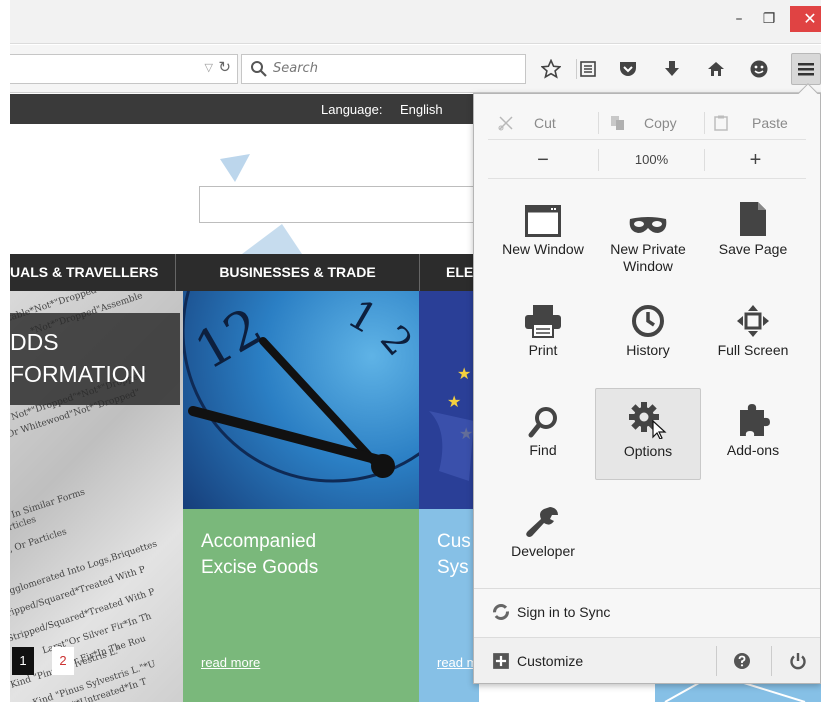 The height and width of the screenshot is (702, 821). Describe the element at coordinates (543, 450) in the screenshot. I see `find-label: Find` at that location.